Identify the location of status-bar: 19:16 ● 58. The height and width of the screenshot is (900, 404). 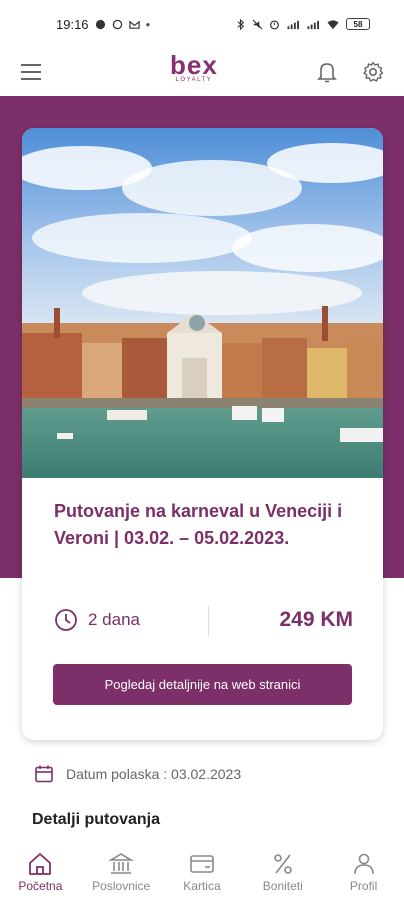
(202, 24).